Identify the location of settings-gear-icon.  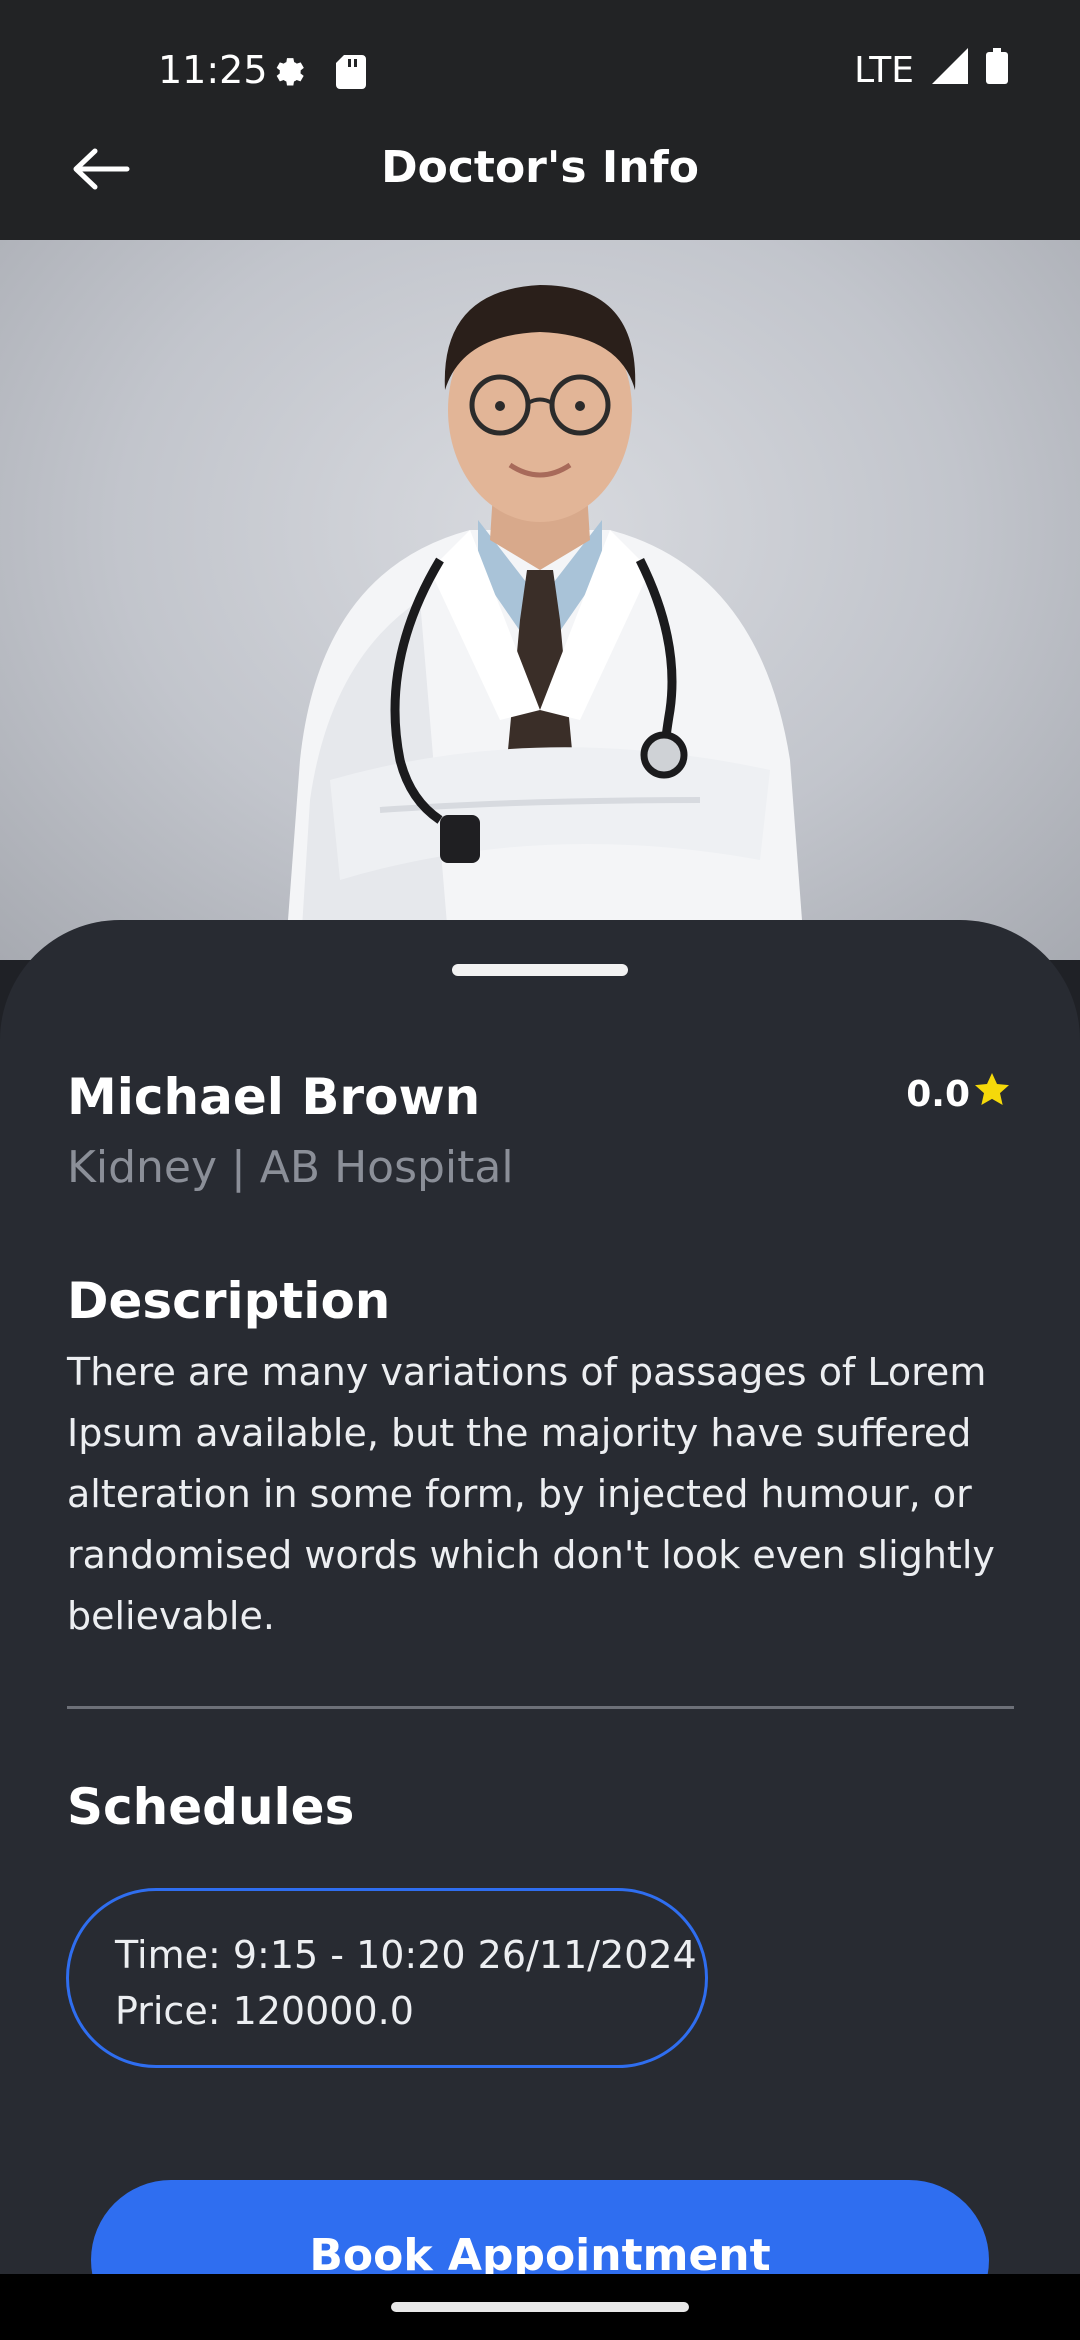
(290, 74).